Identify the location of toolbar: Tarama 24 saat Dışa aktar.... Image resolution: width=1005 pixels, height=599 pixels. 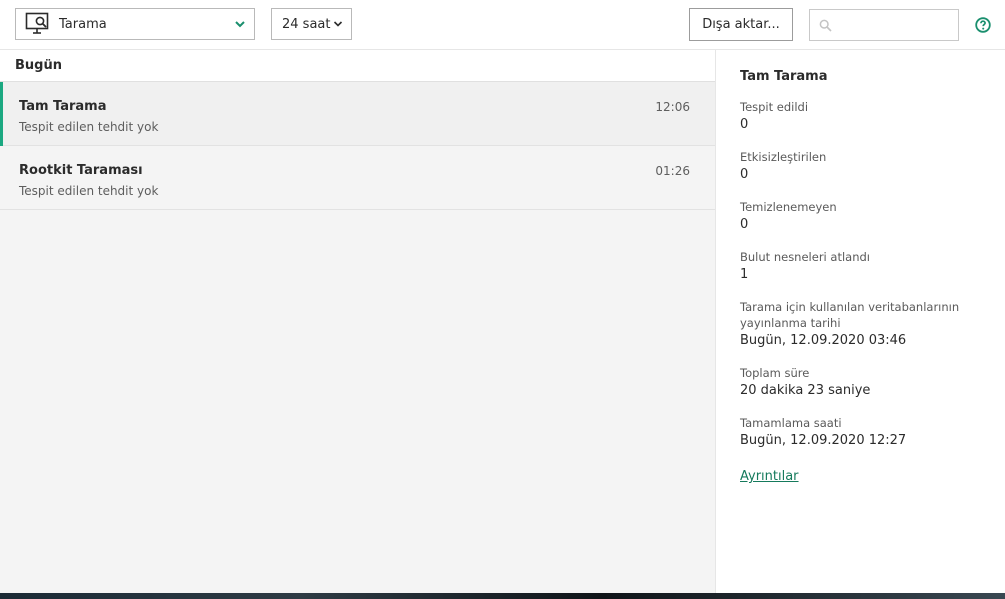
(502, 25).